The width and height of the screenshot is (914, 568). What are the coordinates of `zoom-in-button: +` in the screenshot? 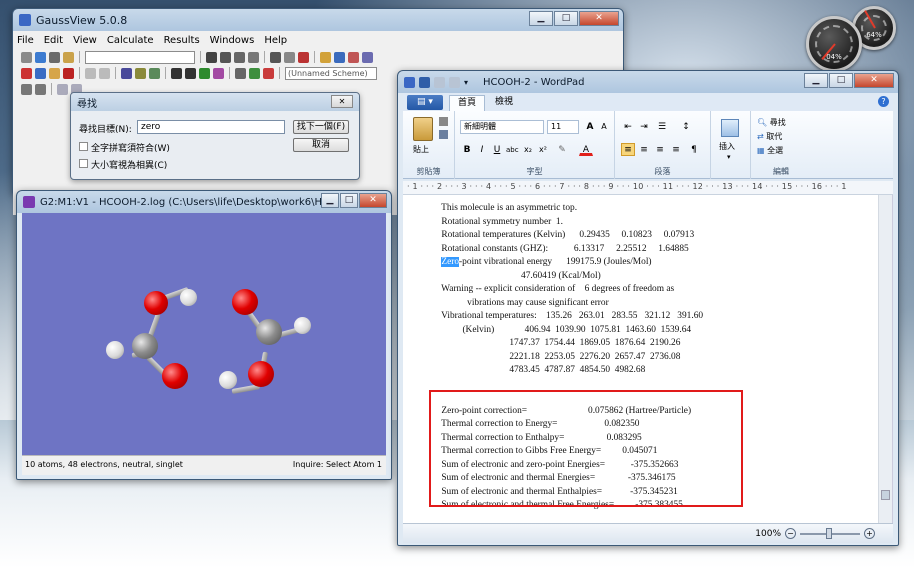 It's located at (869, 533).